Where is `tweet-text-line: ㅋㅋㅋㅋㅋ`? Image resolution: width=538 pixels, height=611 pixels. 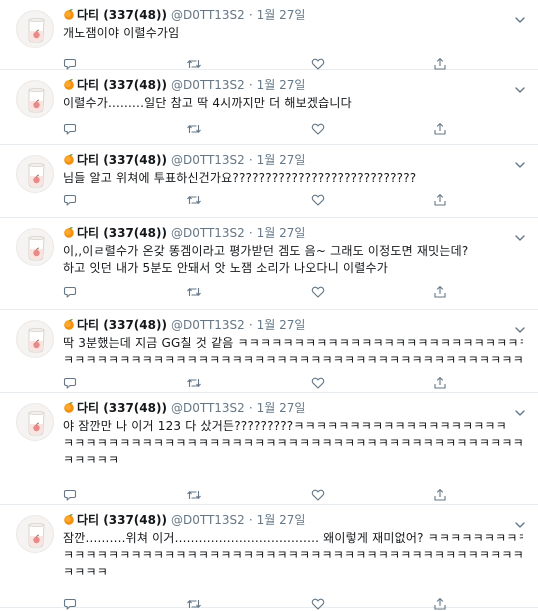 tweet-text-line: ㅋㅋㅋㅋㅋ is located at coordinates (91, 460).